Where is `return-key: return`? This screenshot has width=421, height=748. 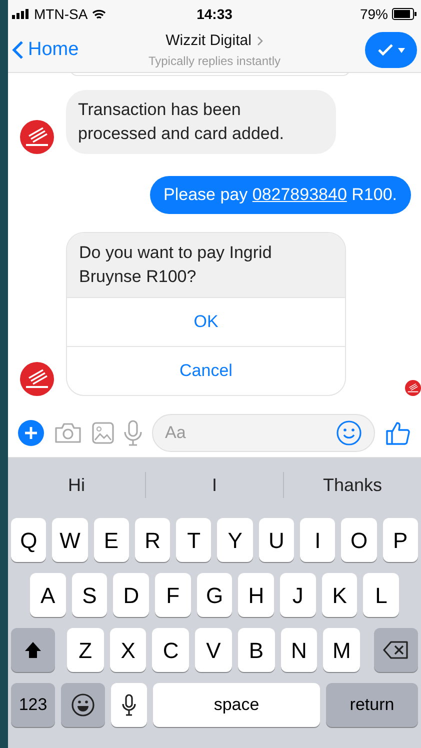
return-key: return is located at coordinates (372, 705).